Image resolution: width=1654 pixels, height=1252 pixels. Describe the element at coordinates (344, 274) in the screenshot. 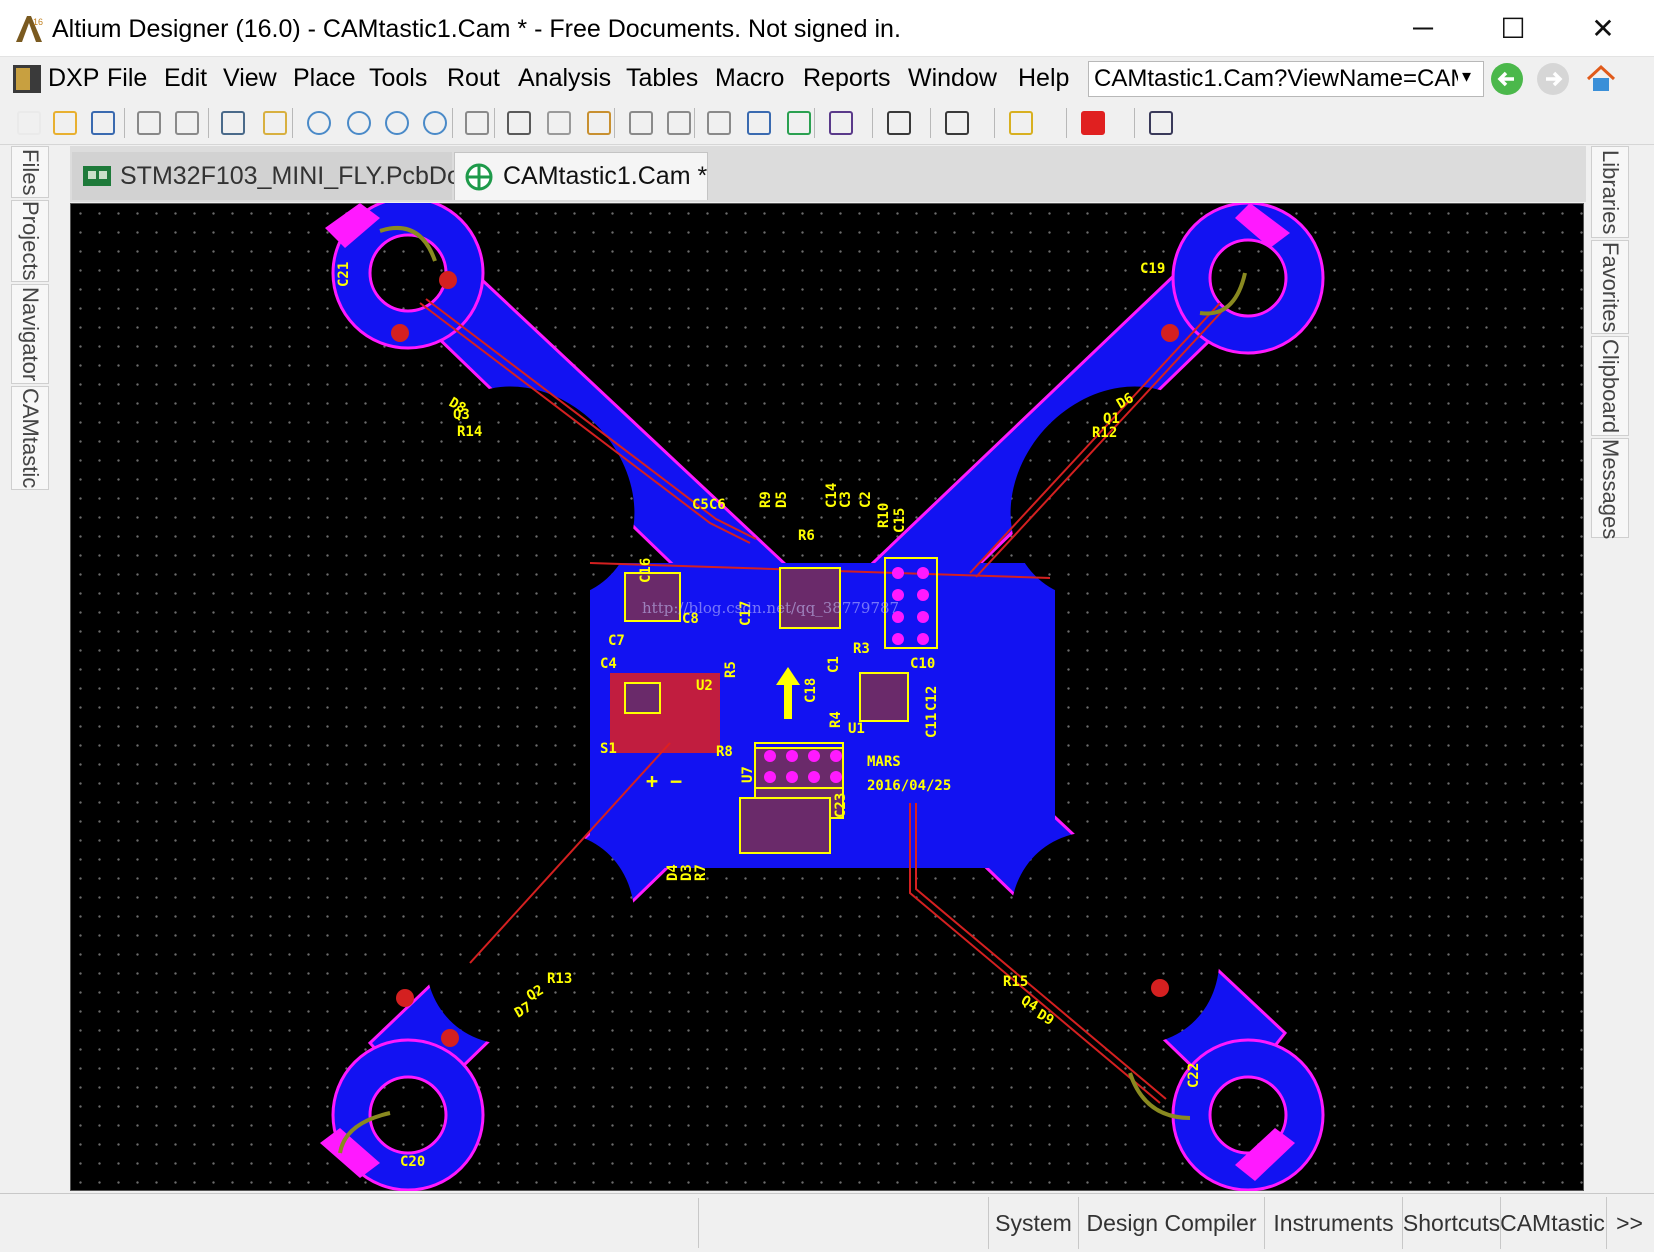

I see `label-c21: C21` at that location.